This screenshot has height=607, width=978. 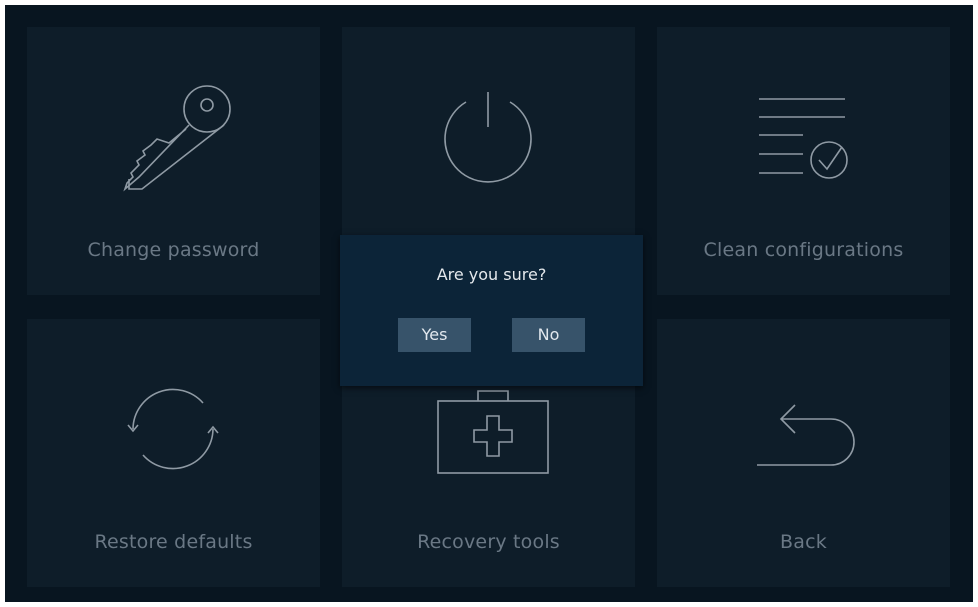 I want to click on clean-configurations-tile: Clean configurations, so click(x=803, y=161).